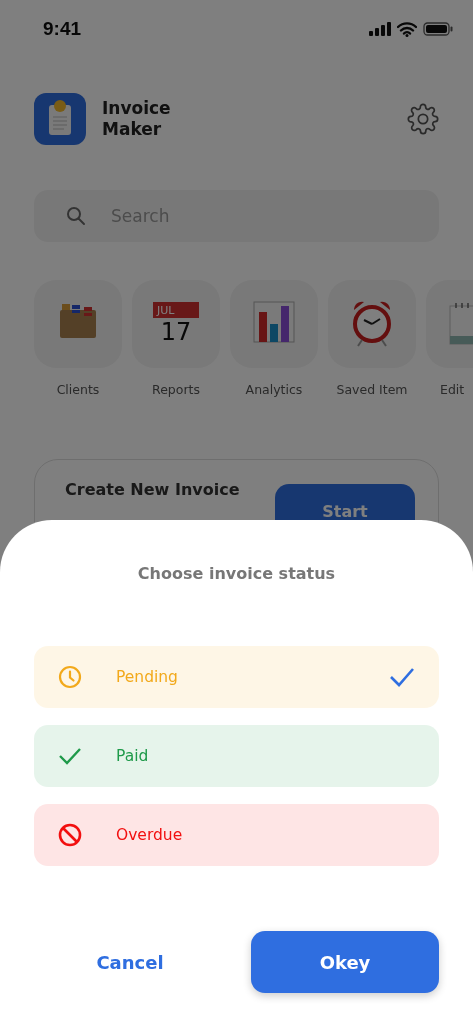 Image resolution: width=473 pixels, height=1024 pixels. What do you see at coordinates (372, 389) in the screenshot?
I see `shortcut-label: Saved Item` at bounding box center [372, 389].